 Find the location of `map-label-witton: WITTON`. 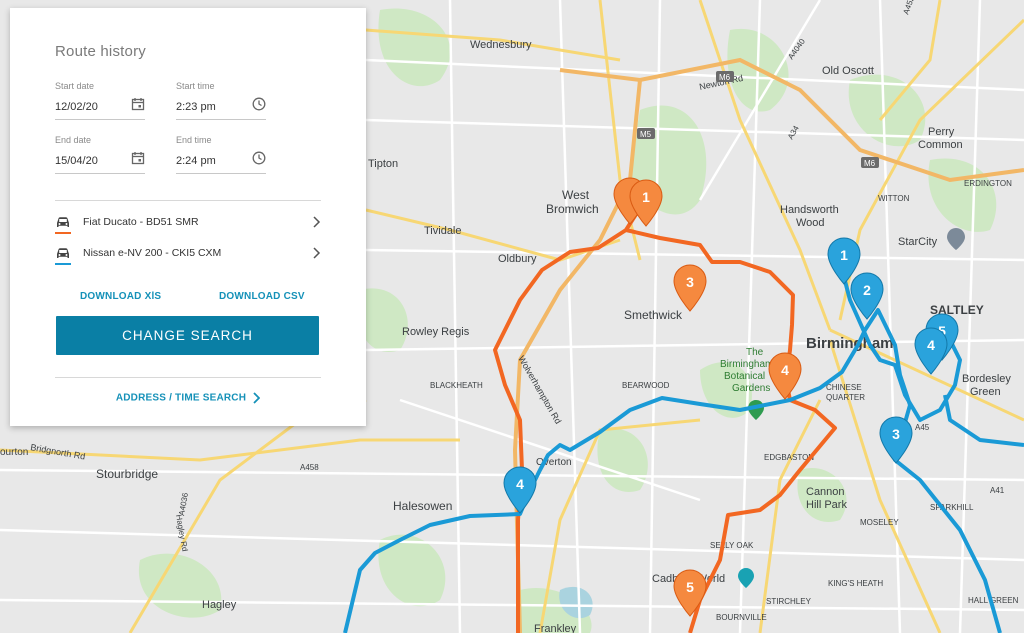

map-label-witton: WITTON is located at coordinates (894, 198).